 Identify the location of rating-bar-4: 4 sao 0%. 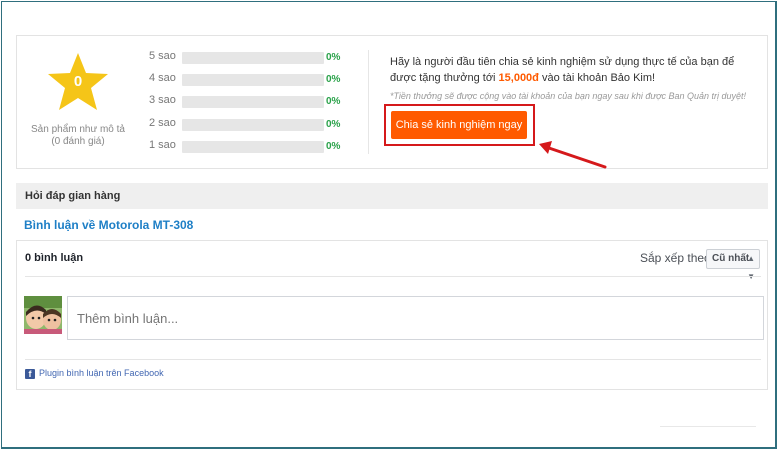
(254, 79).